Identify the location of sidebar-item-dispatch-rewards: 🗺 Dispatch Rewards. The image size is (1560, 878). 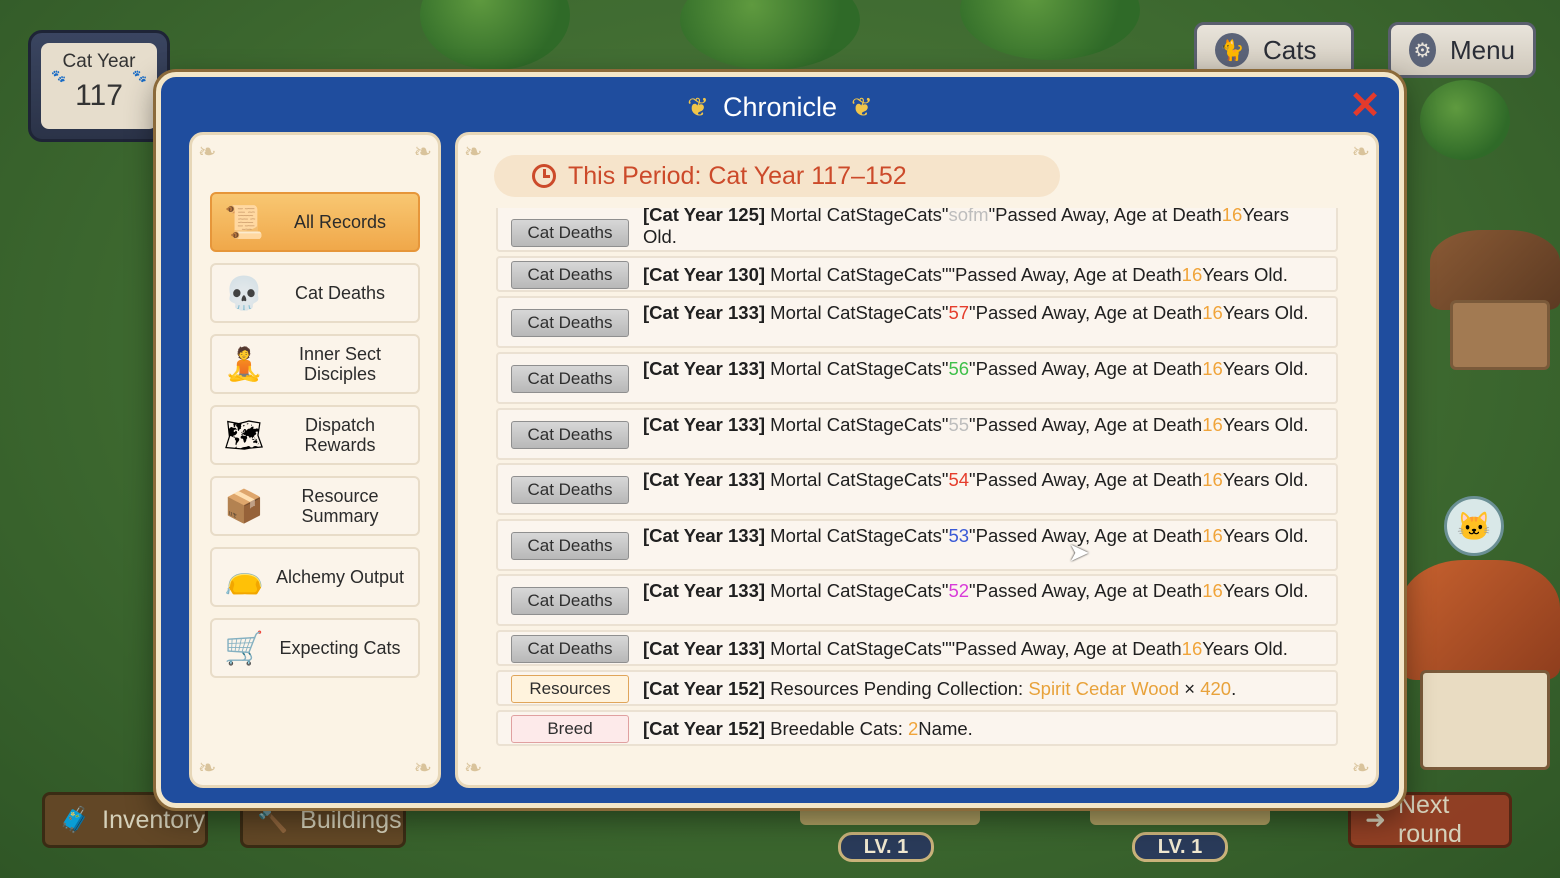
(315, 435).